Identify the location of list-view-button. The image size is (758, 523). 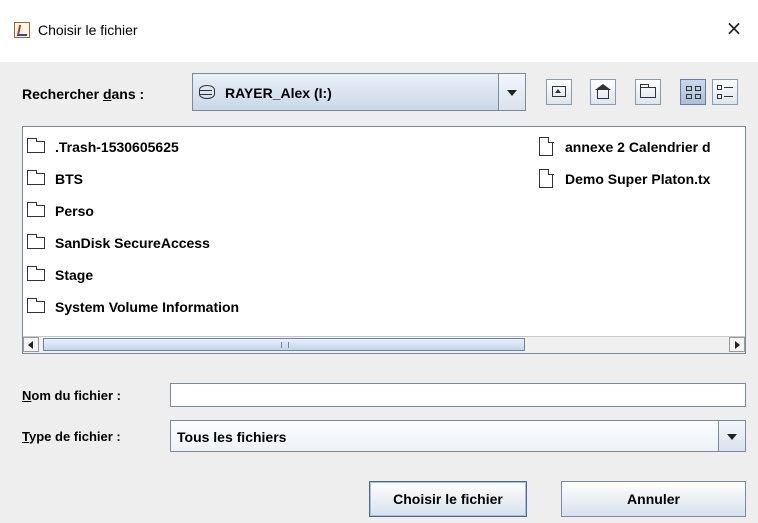
(693, 92).